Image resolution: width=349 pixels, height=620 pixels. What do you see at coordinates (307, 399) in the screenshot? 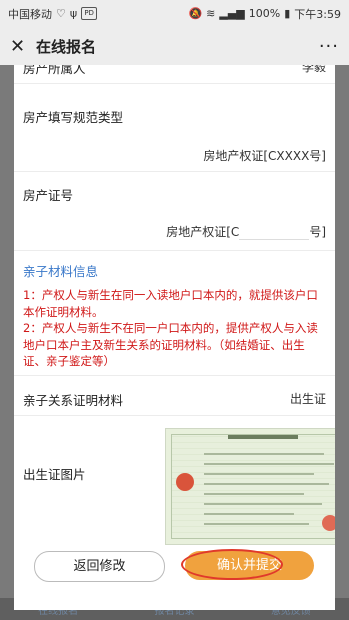
I see `relation-value: 出生证` at bounding box center [307, 399].